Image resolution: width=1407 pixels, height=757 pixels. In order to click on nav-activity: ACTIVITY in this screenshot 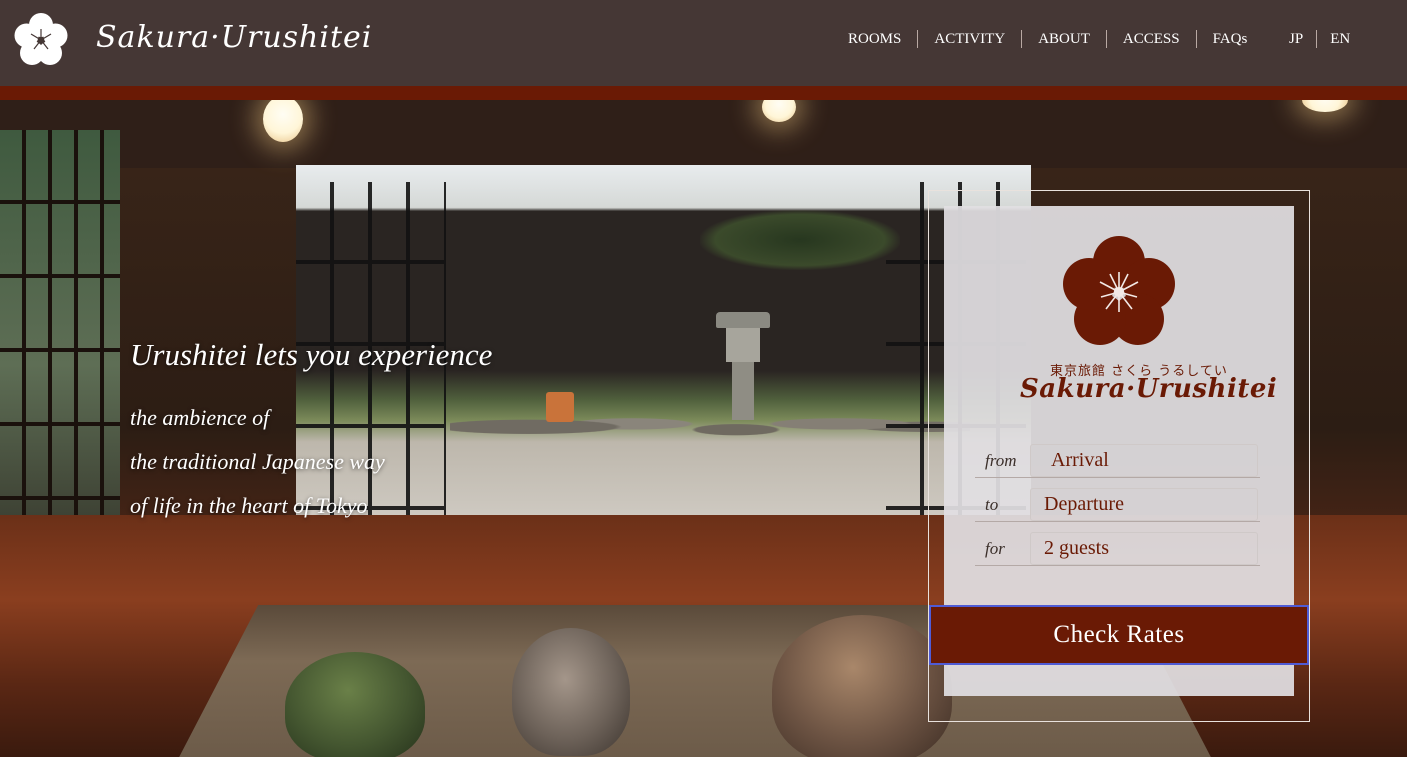, I will do `click(970, 39)`.